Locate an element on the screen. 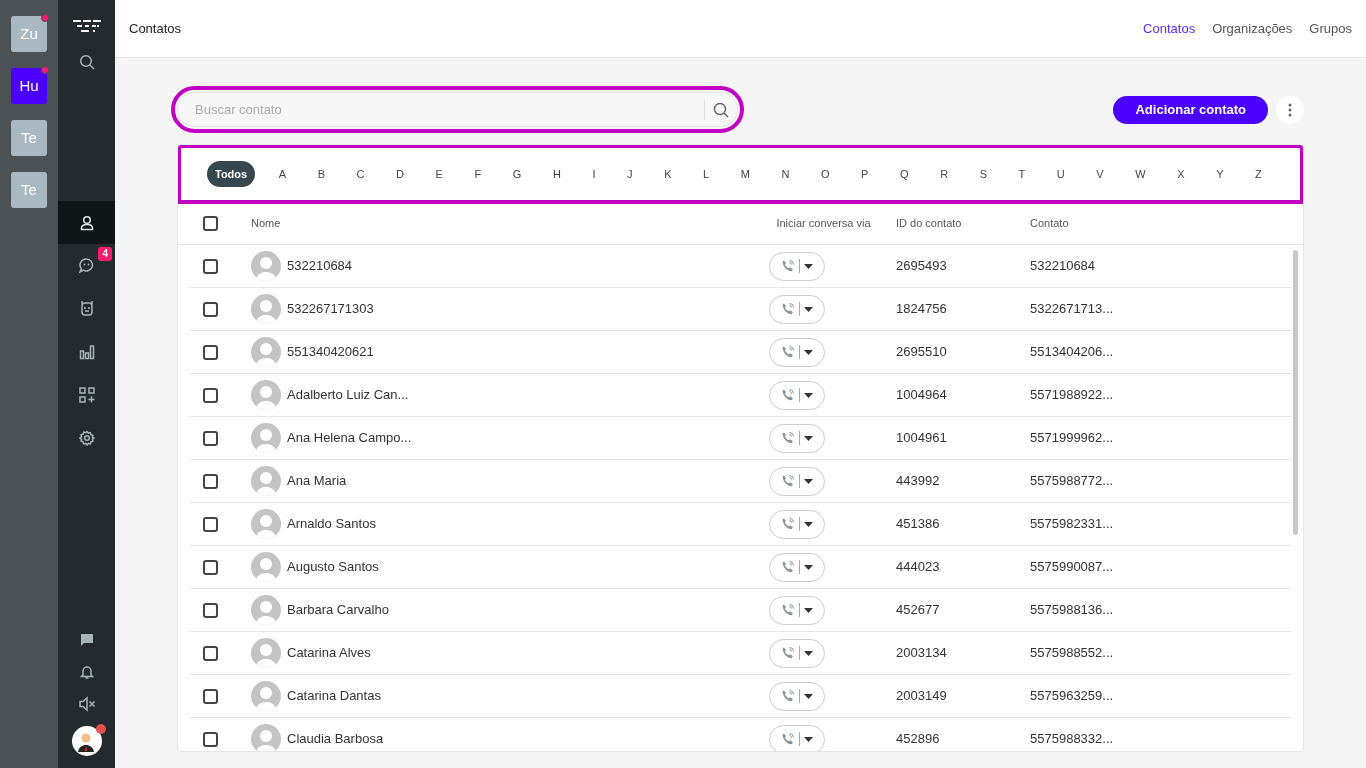 The height and width of the screenshot is (768, 1366). workspace-button: Hu is located at coordinates (29, 86).